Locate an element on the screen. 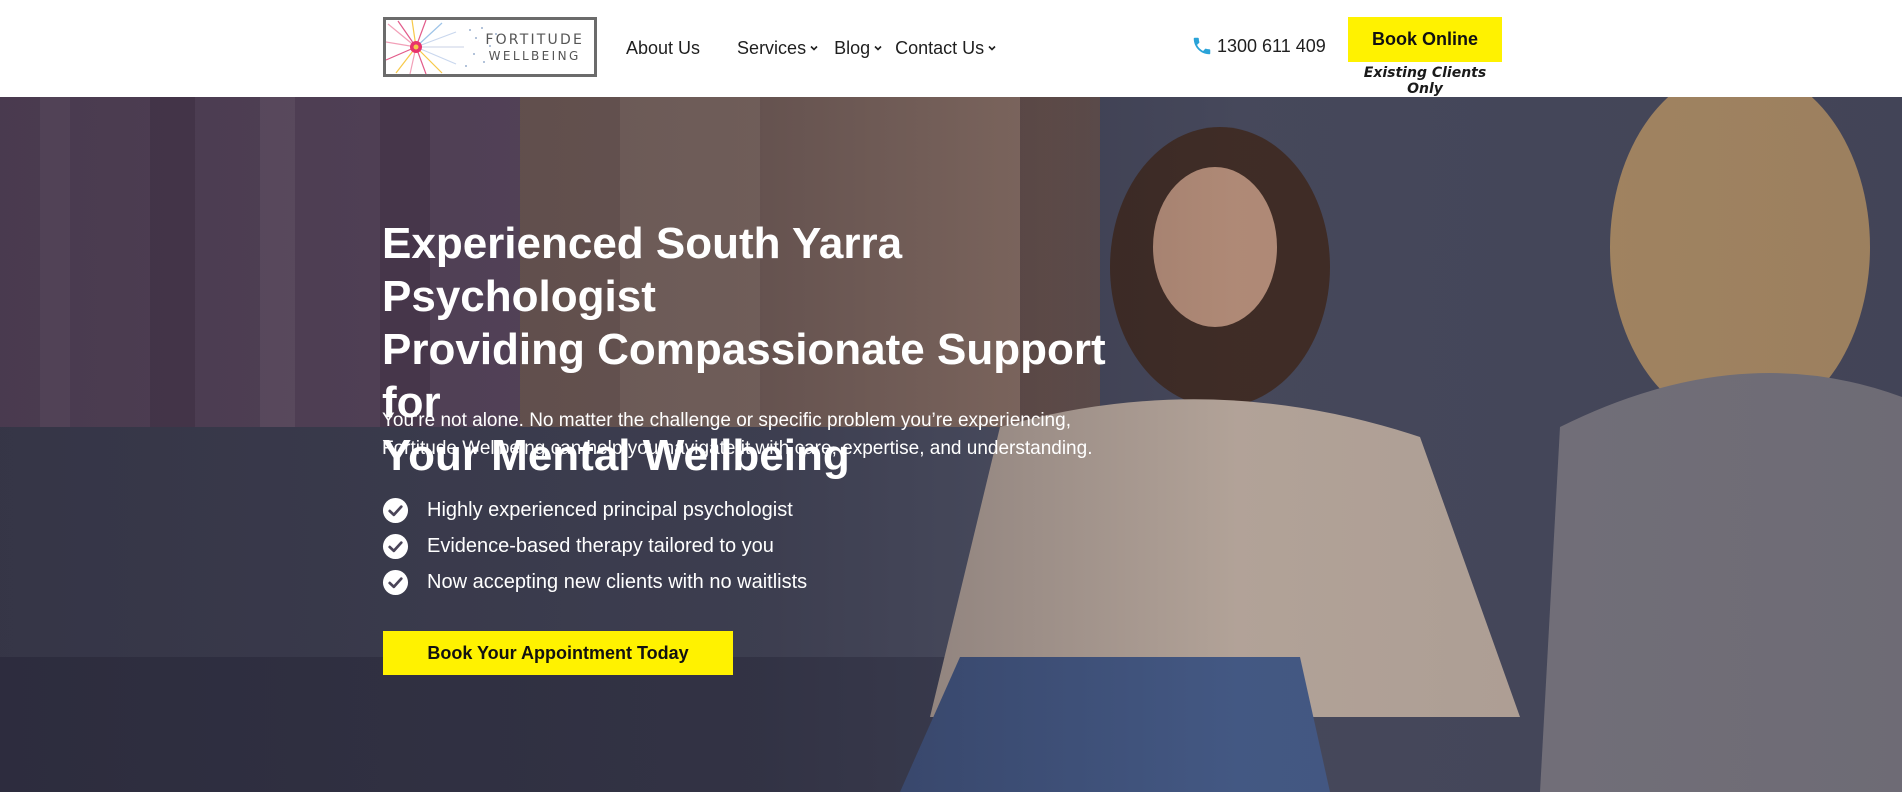 This screenshot has width=1902, height=792. logo-line-1: FORTITUDE is located at coordinates (534, 40).